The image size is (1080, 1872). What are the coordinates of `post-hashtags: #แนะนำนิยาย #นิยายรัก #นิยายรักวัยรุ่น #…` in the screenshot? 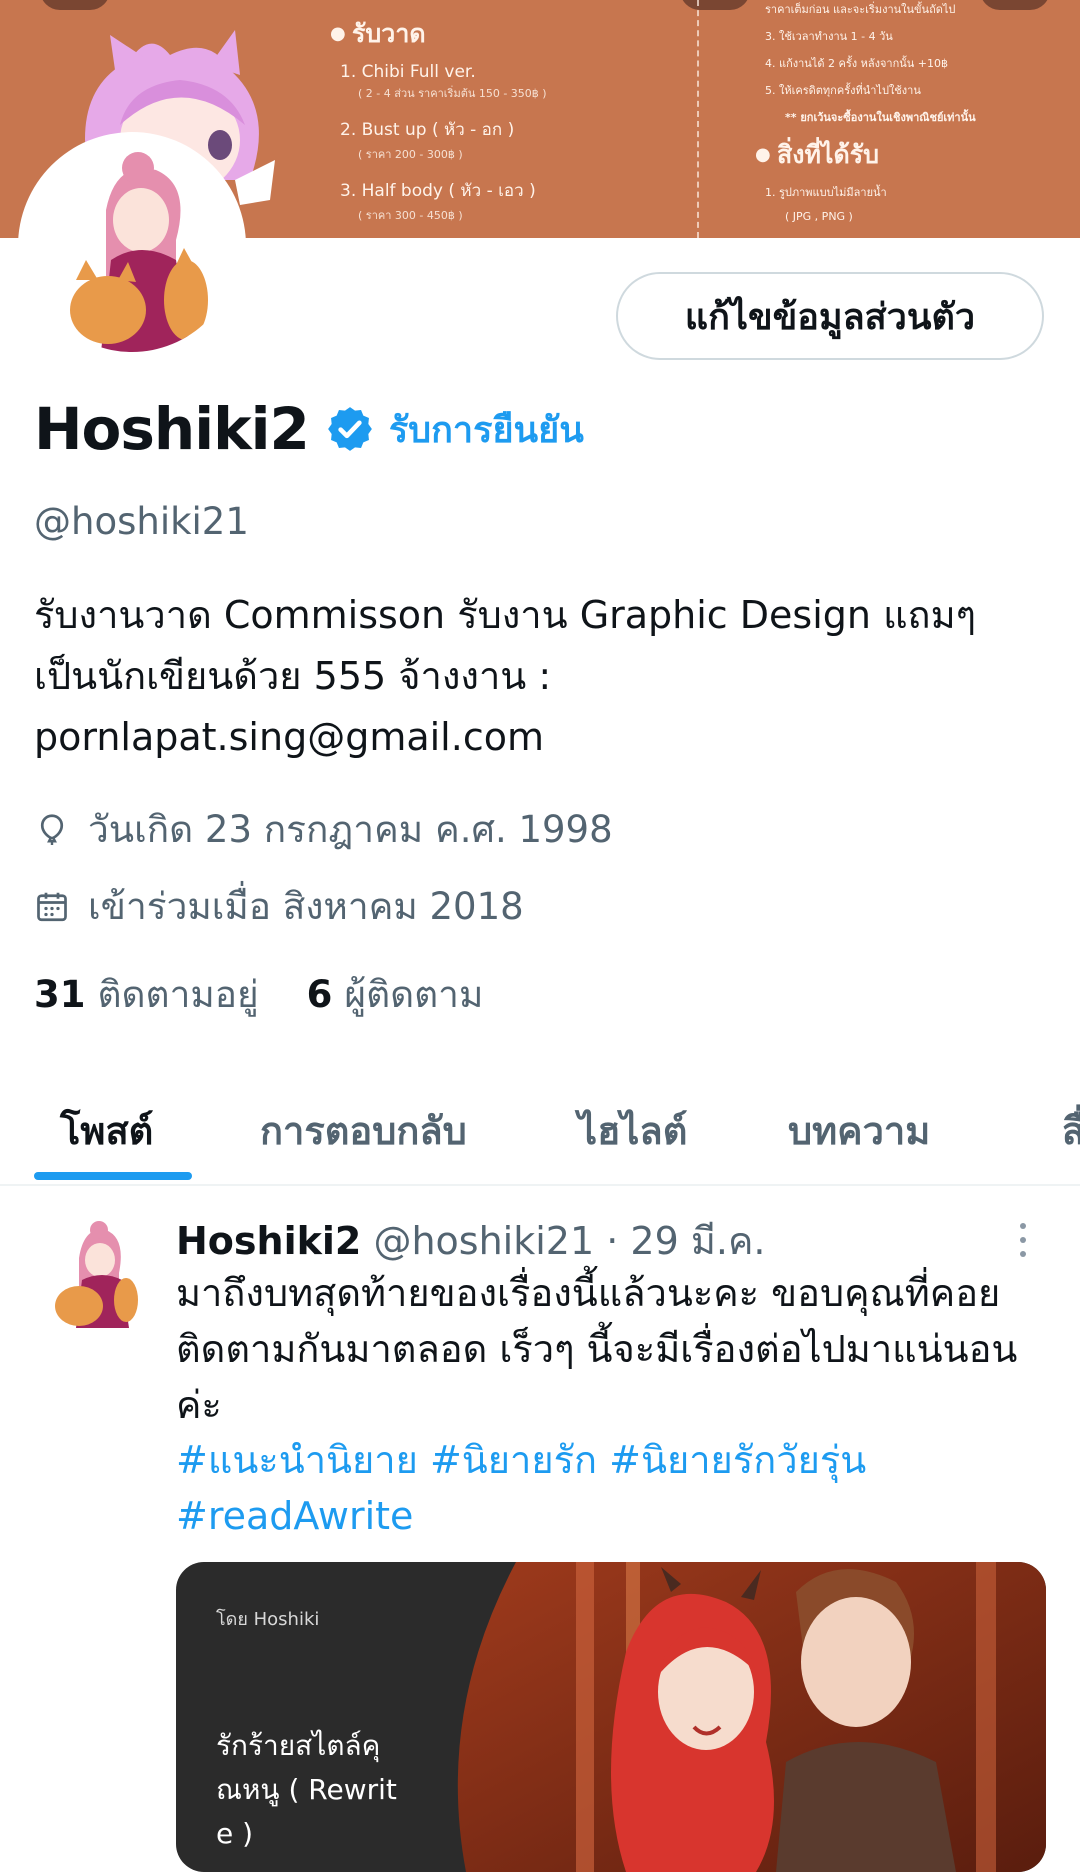 It's located at (606, 1488).